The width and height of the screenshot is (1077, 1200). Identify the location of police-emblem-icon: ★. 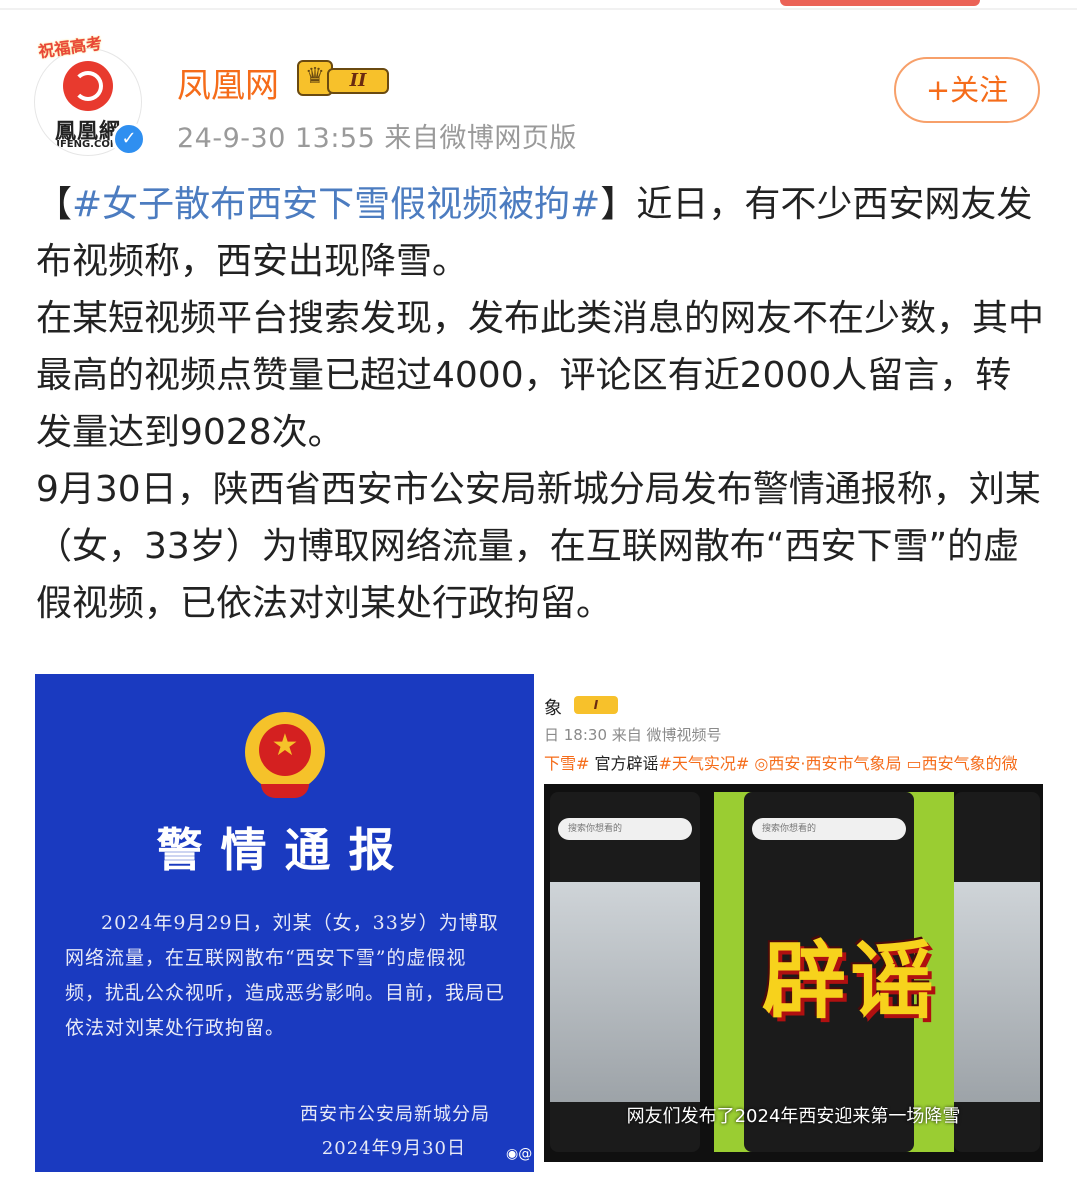
(285, 755).